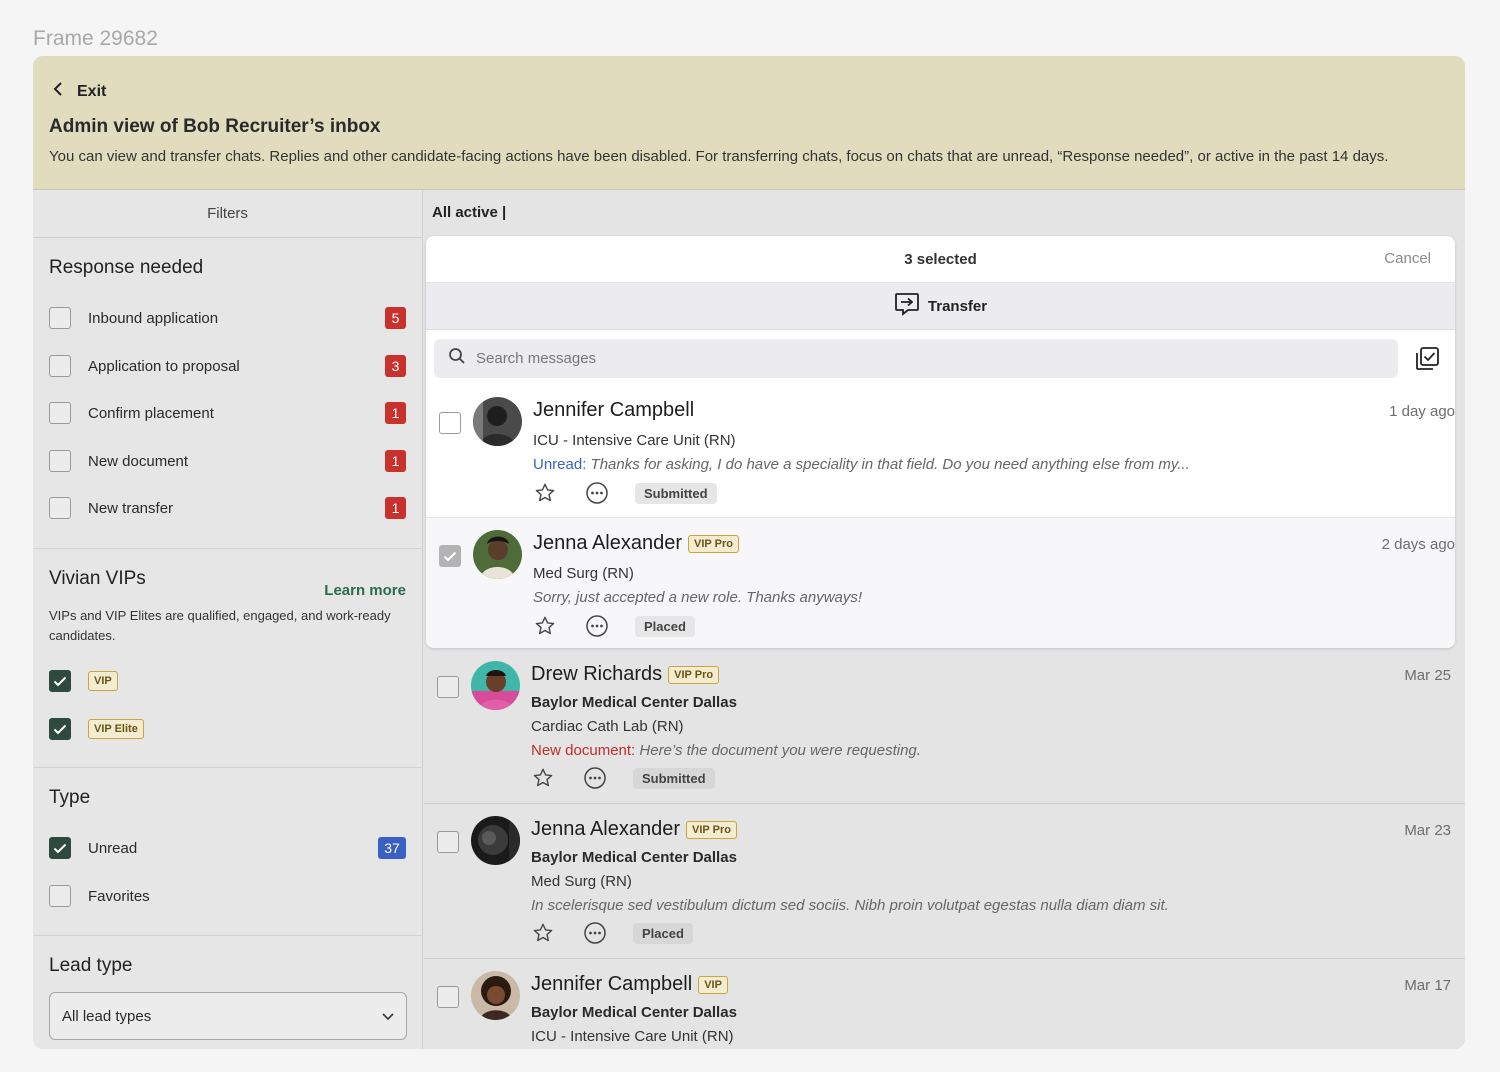 Image resolution: width=1500 pixels, height=1072 pixels. I want to click on candidate-role: ICU - Intensive Care Unit (RN), so click(632, 1036).